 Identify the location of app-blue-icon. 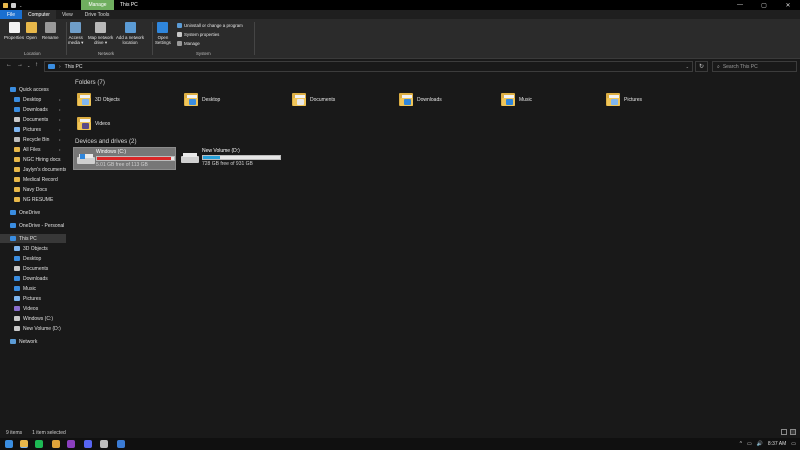
(121, 444).